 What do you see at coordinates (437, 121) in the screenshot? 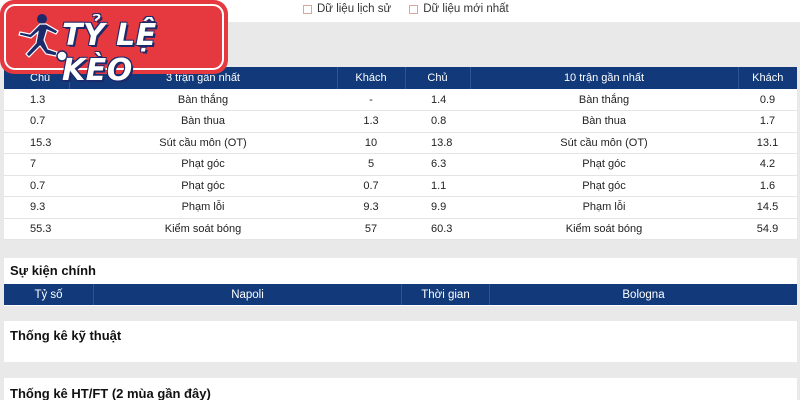
I see `home-value-10: 0.8` at bounding box center [437, 121].